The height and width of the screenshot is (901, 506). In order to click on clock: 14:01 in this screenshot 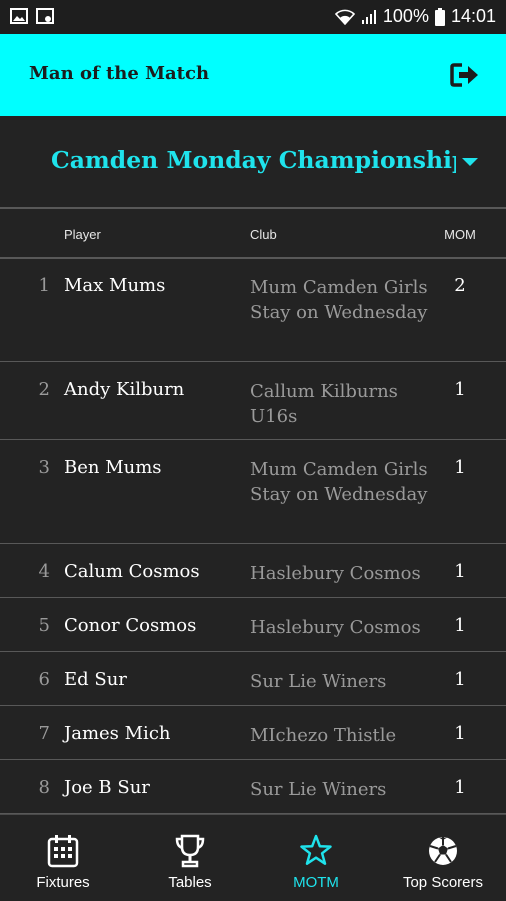, I will do `click(473, 16)`.